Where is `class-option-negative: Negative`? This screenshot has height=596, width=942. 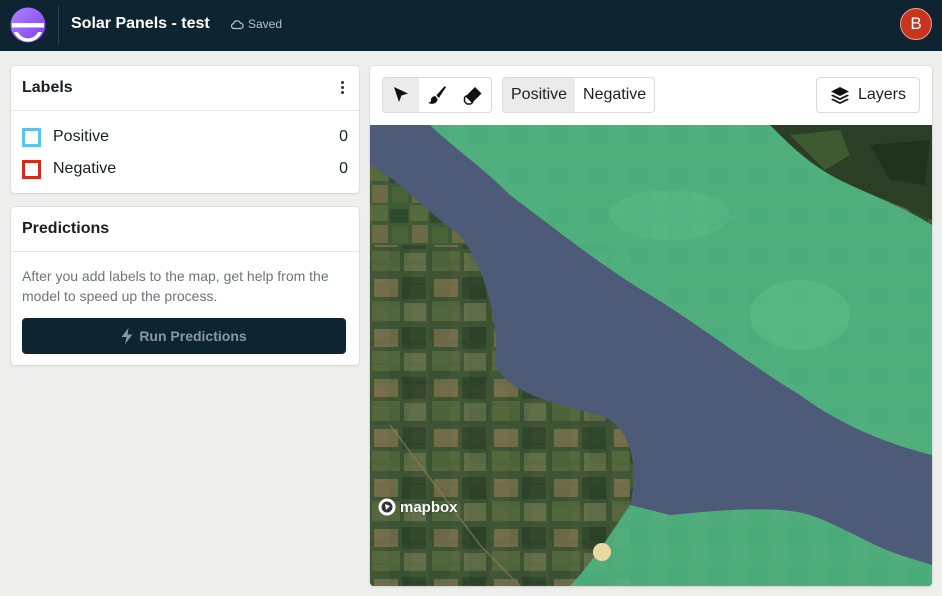
class-option-negative: Negative is located at coordinates (614, 95).